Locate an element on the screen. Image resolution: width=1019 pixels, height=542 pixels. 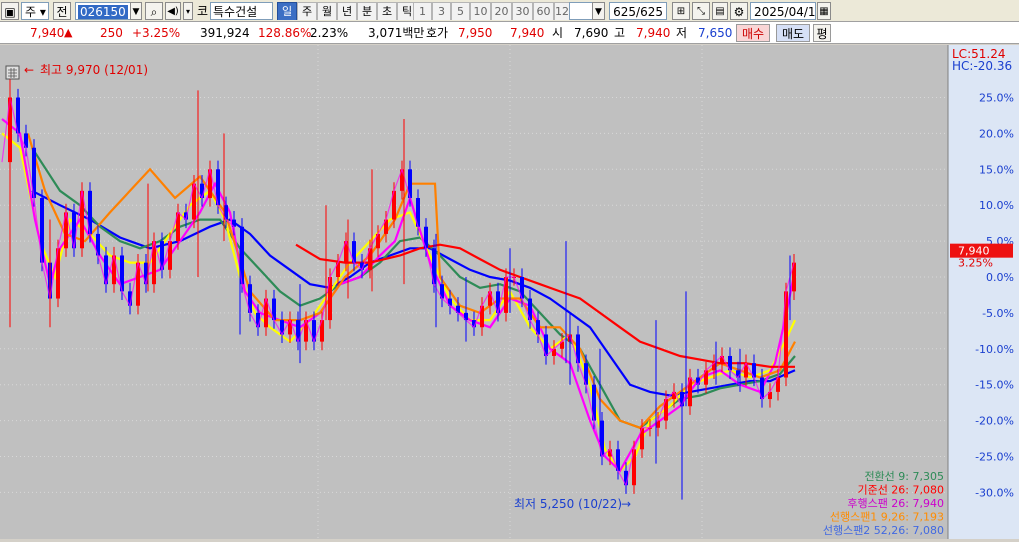
sell-button: 매도 is located at coordinates (793, 33).